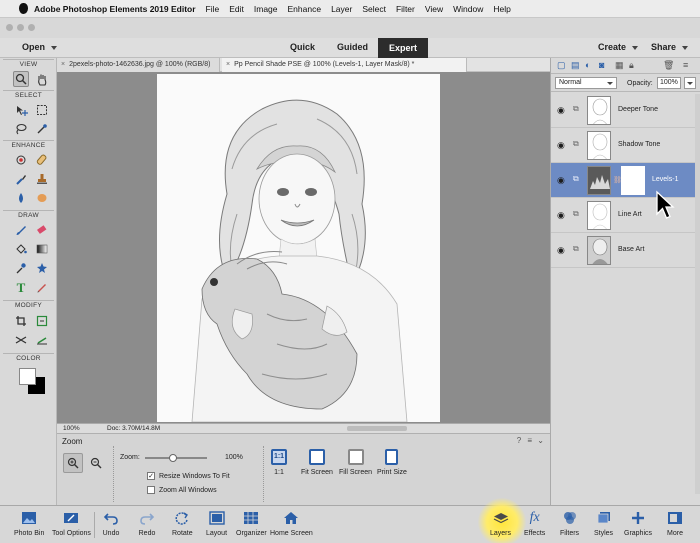 Image resolution: width=700 pixels, height=543 pixels. Describe the element at coordinates (42, 129) in the screenshot. I see `quick-selection-tool-icon` at that location.